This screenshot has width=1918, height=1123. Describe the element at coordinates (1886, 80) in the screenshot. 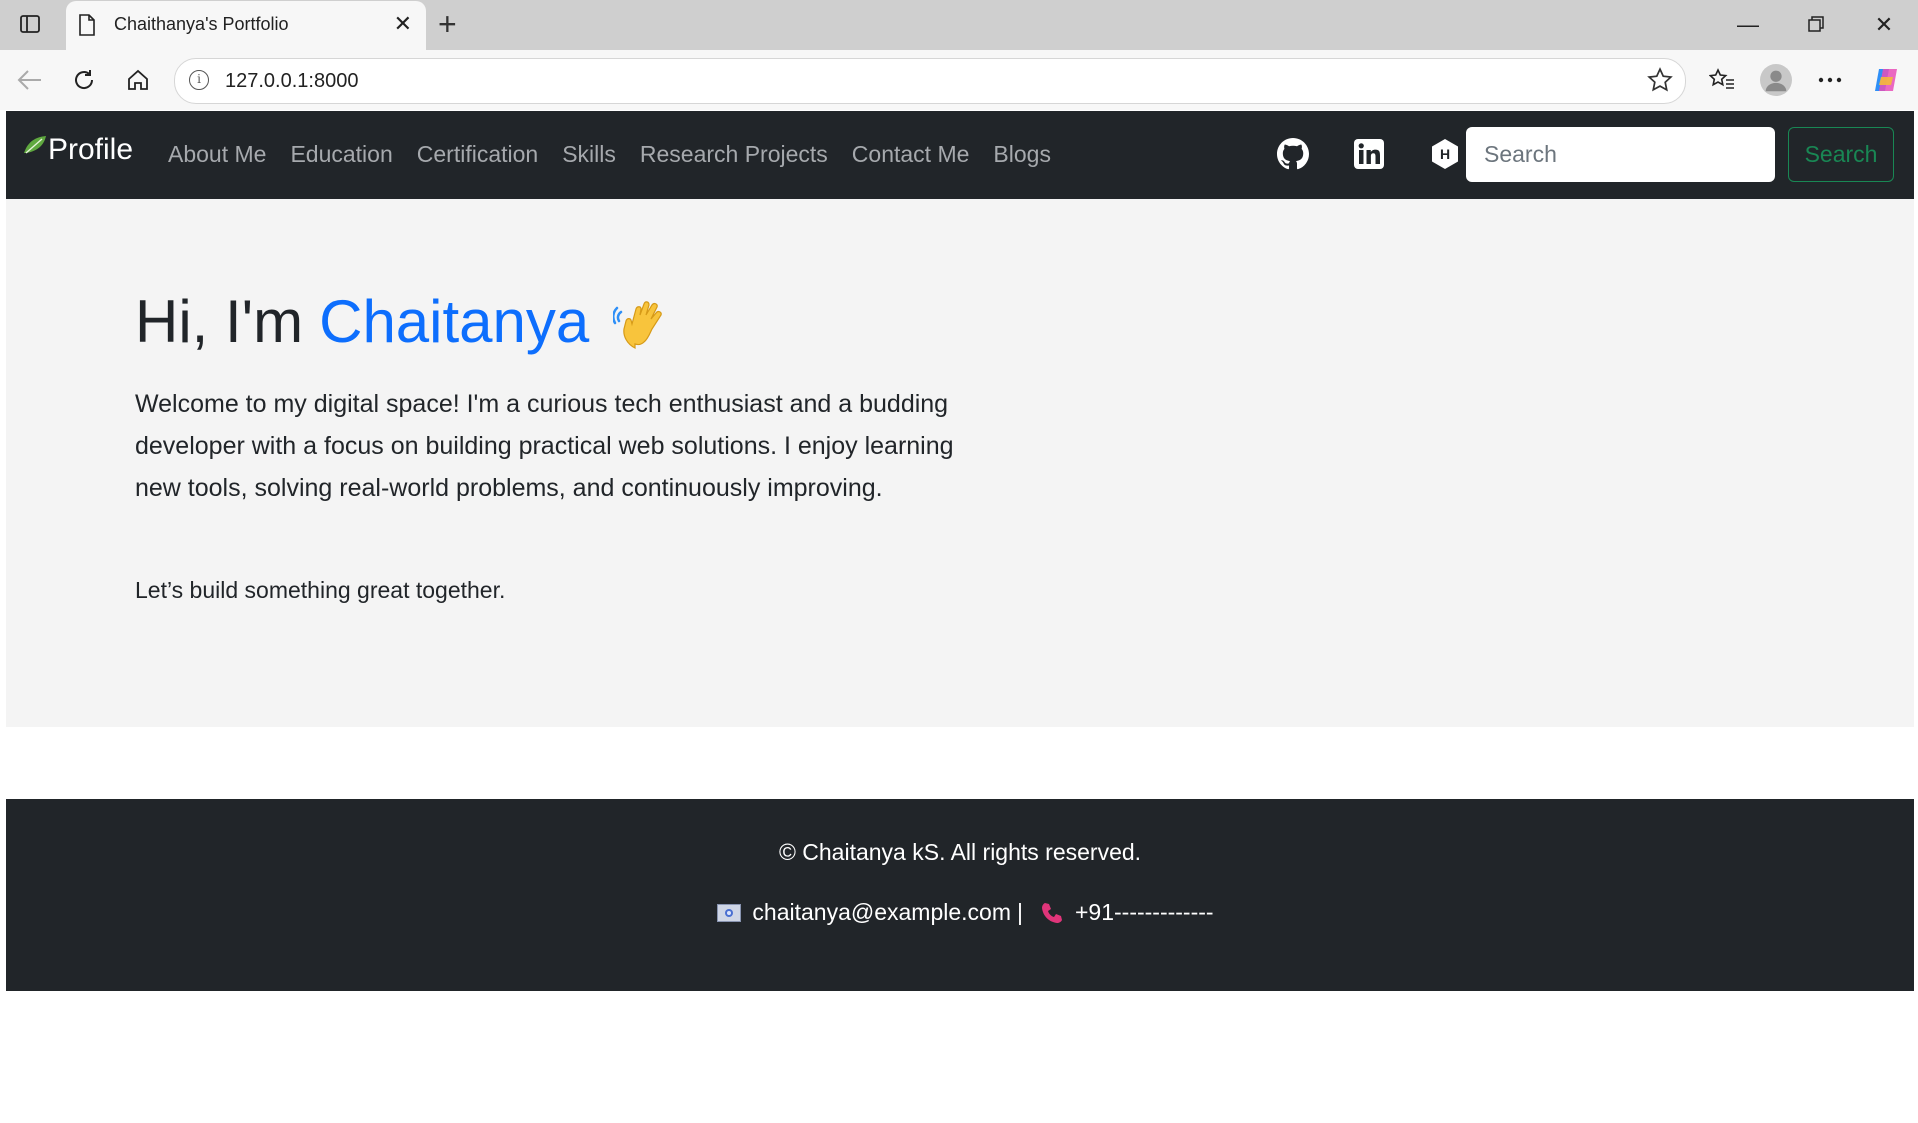

I see `copilot-icon` at that location.